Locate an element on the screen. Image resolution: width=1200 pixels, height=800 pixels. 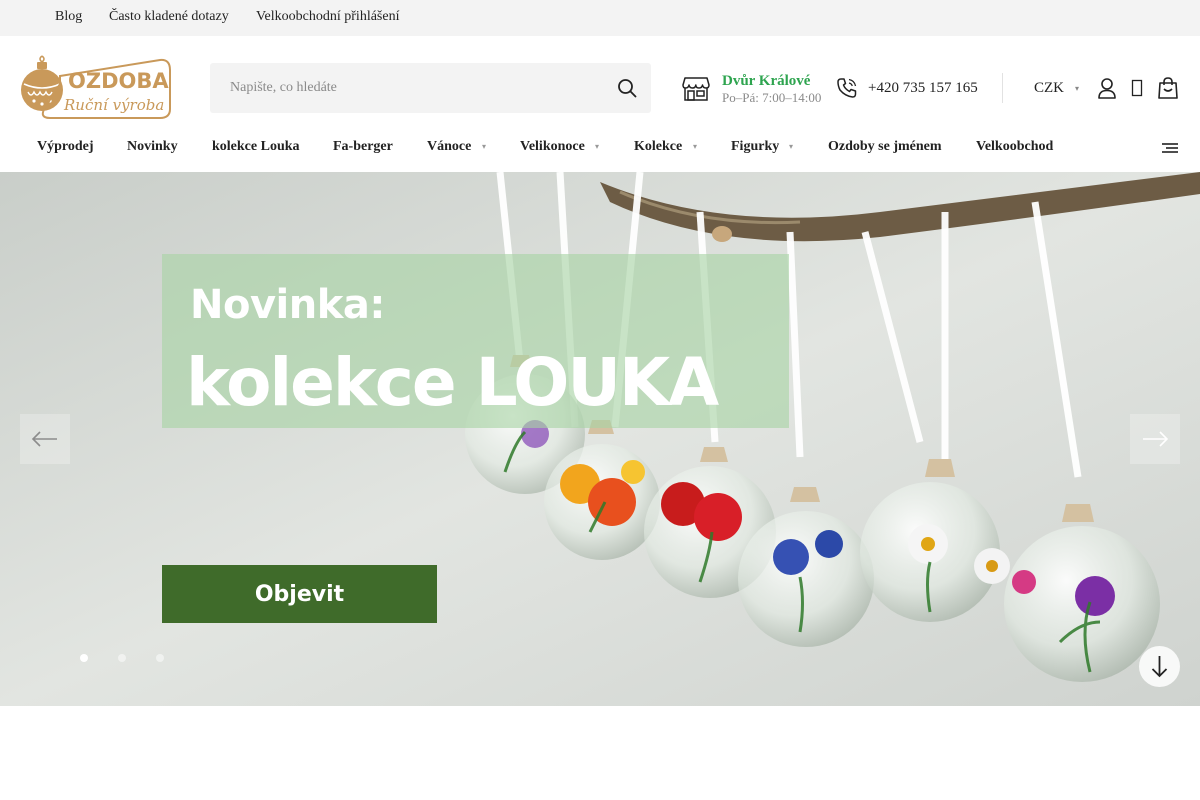
arrow-down-icon is located at coordinates (1159, 667).